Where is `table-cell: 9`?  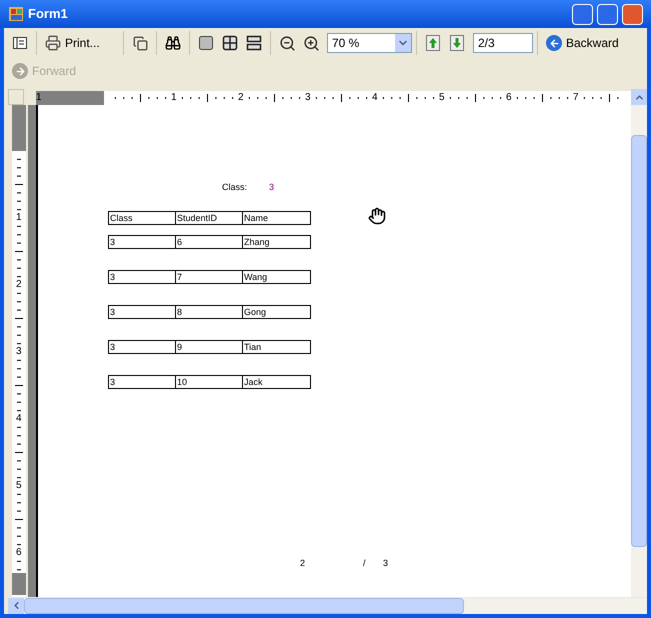 table-cell: 9 is located at coordinates (209, 347).